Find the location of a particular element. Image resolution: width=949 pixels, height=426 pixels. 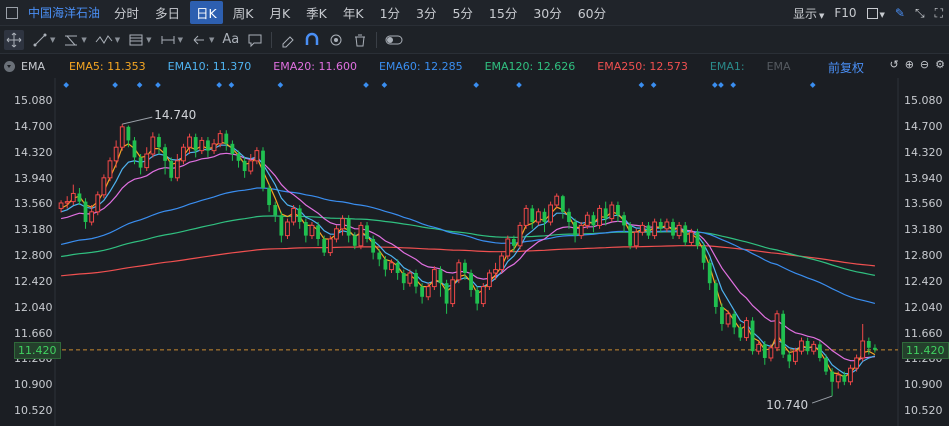

collapse-icon: ⤡ is located at coordinates (920, 13).